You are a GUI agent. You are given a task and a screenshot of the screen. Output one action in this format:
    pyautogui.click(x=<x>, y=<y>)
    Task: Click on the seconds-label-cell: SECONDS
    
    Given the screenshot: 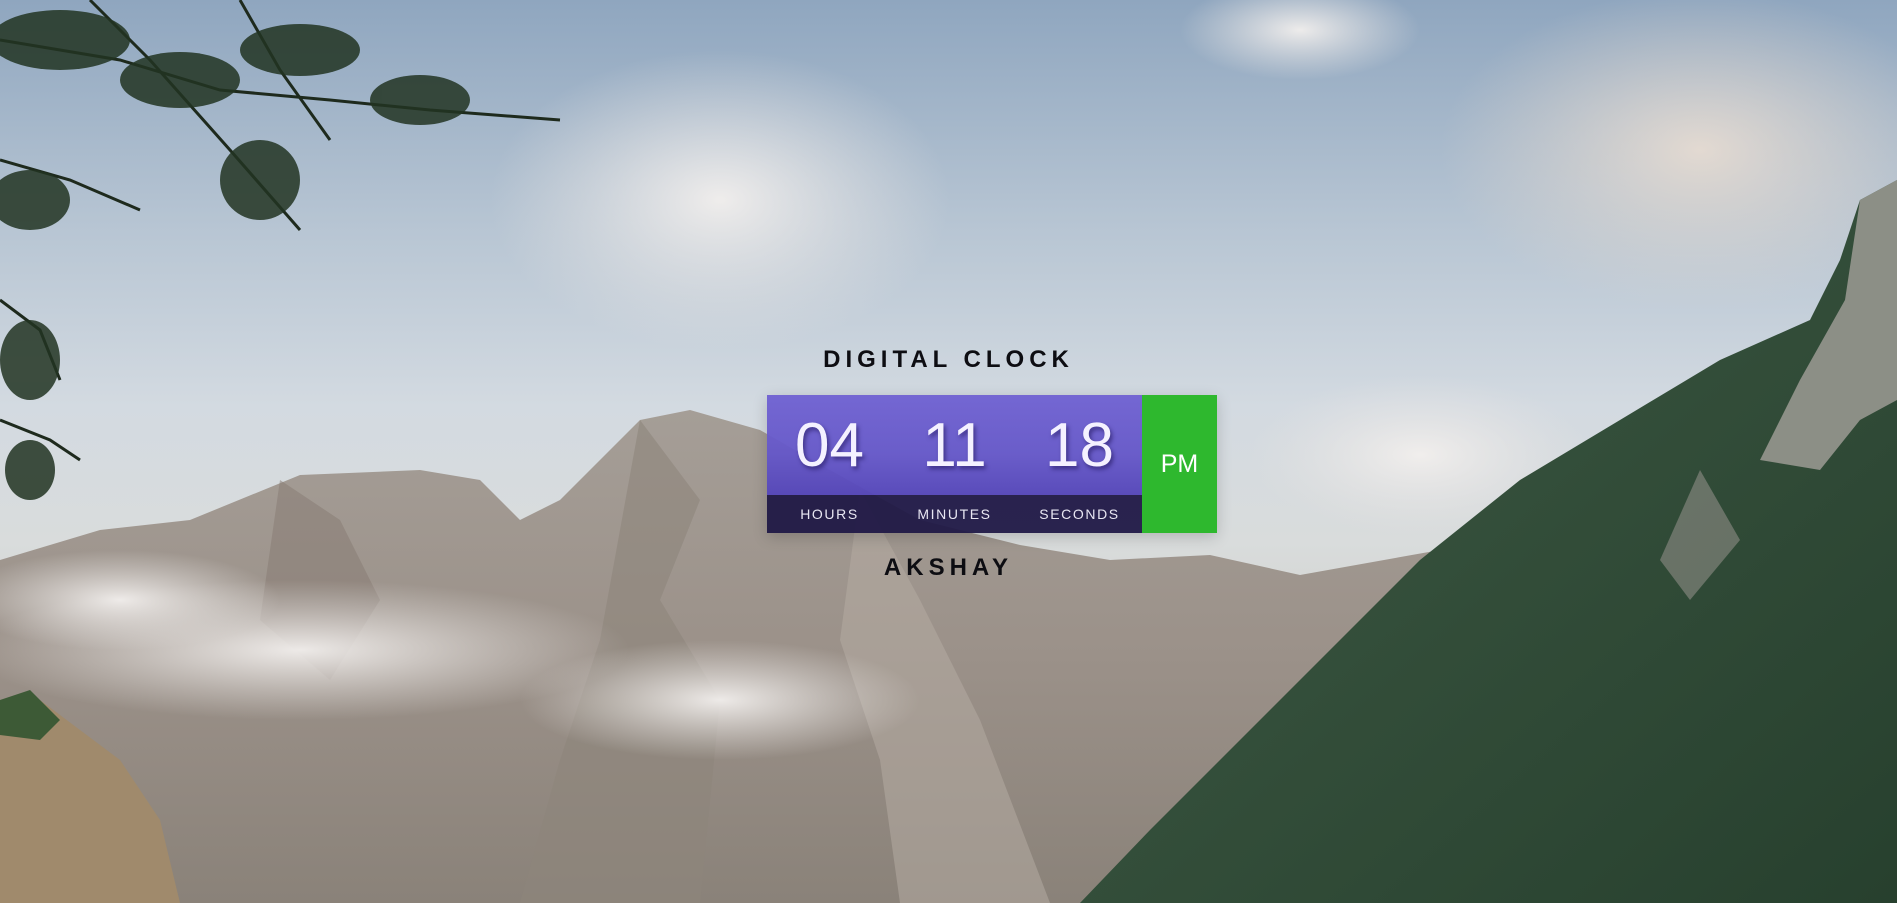 What is the action you would take?
    pyautogui.click(x=1079, y=514)
    